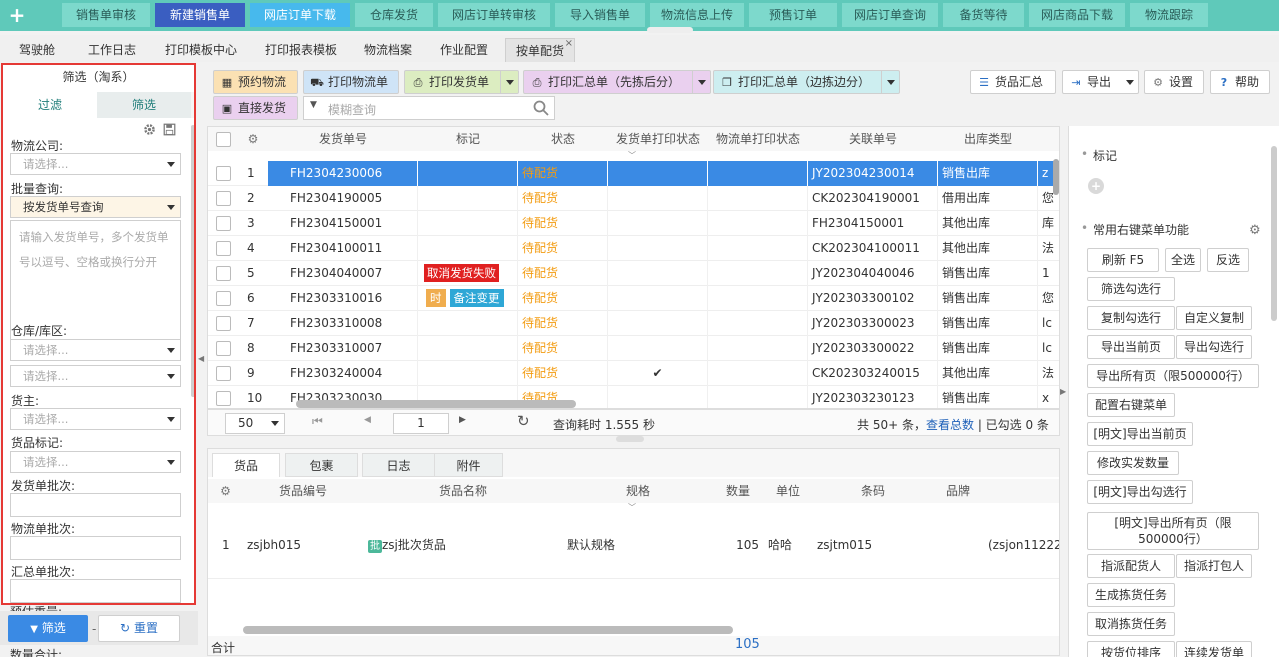  I want to click on tab-print-template-center: 打印模板中心, so click(201, 50).